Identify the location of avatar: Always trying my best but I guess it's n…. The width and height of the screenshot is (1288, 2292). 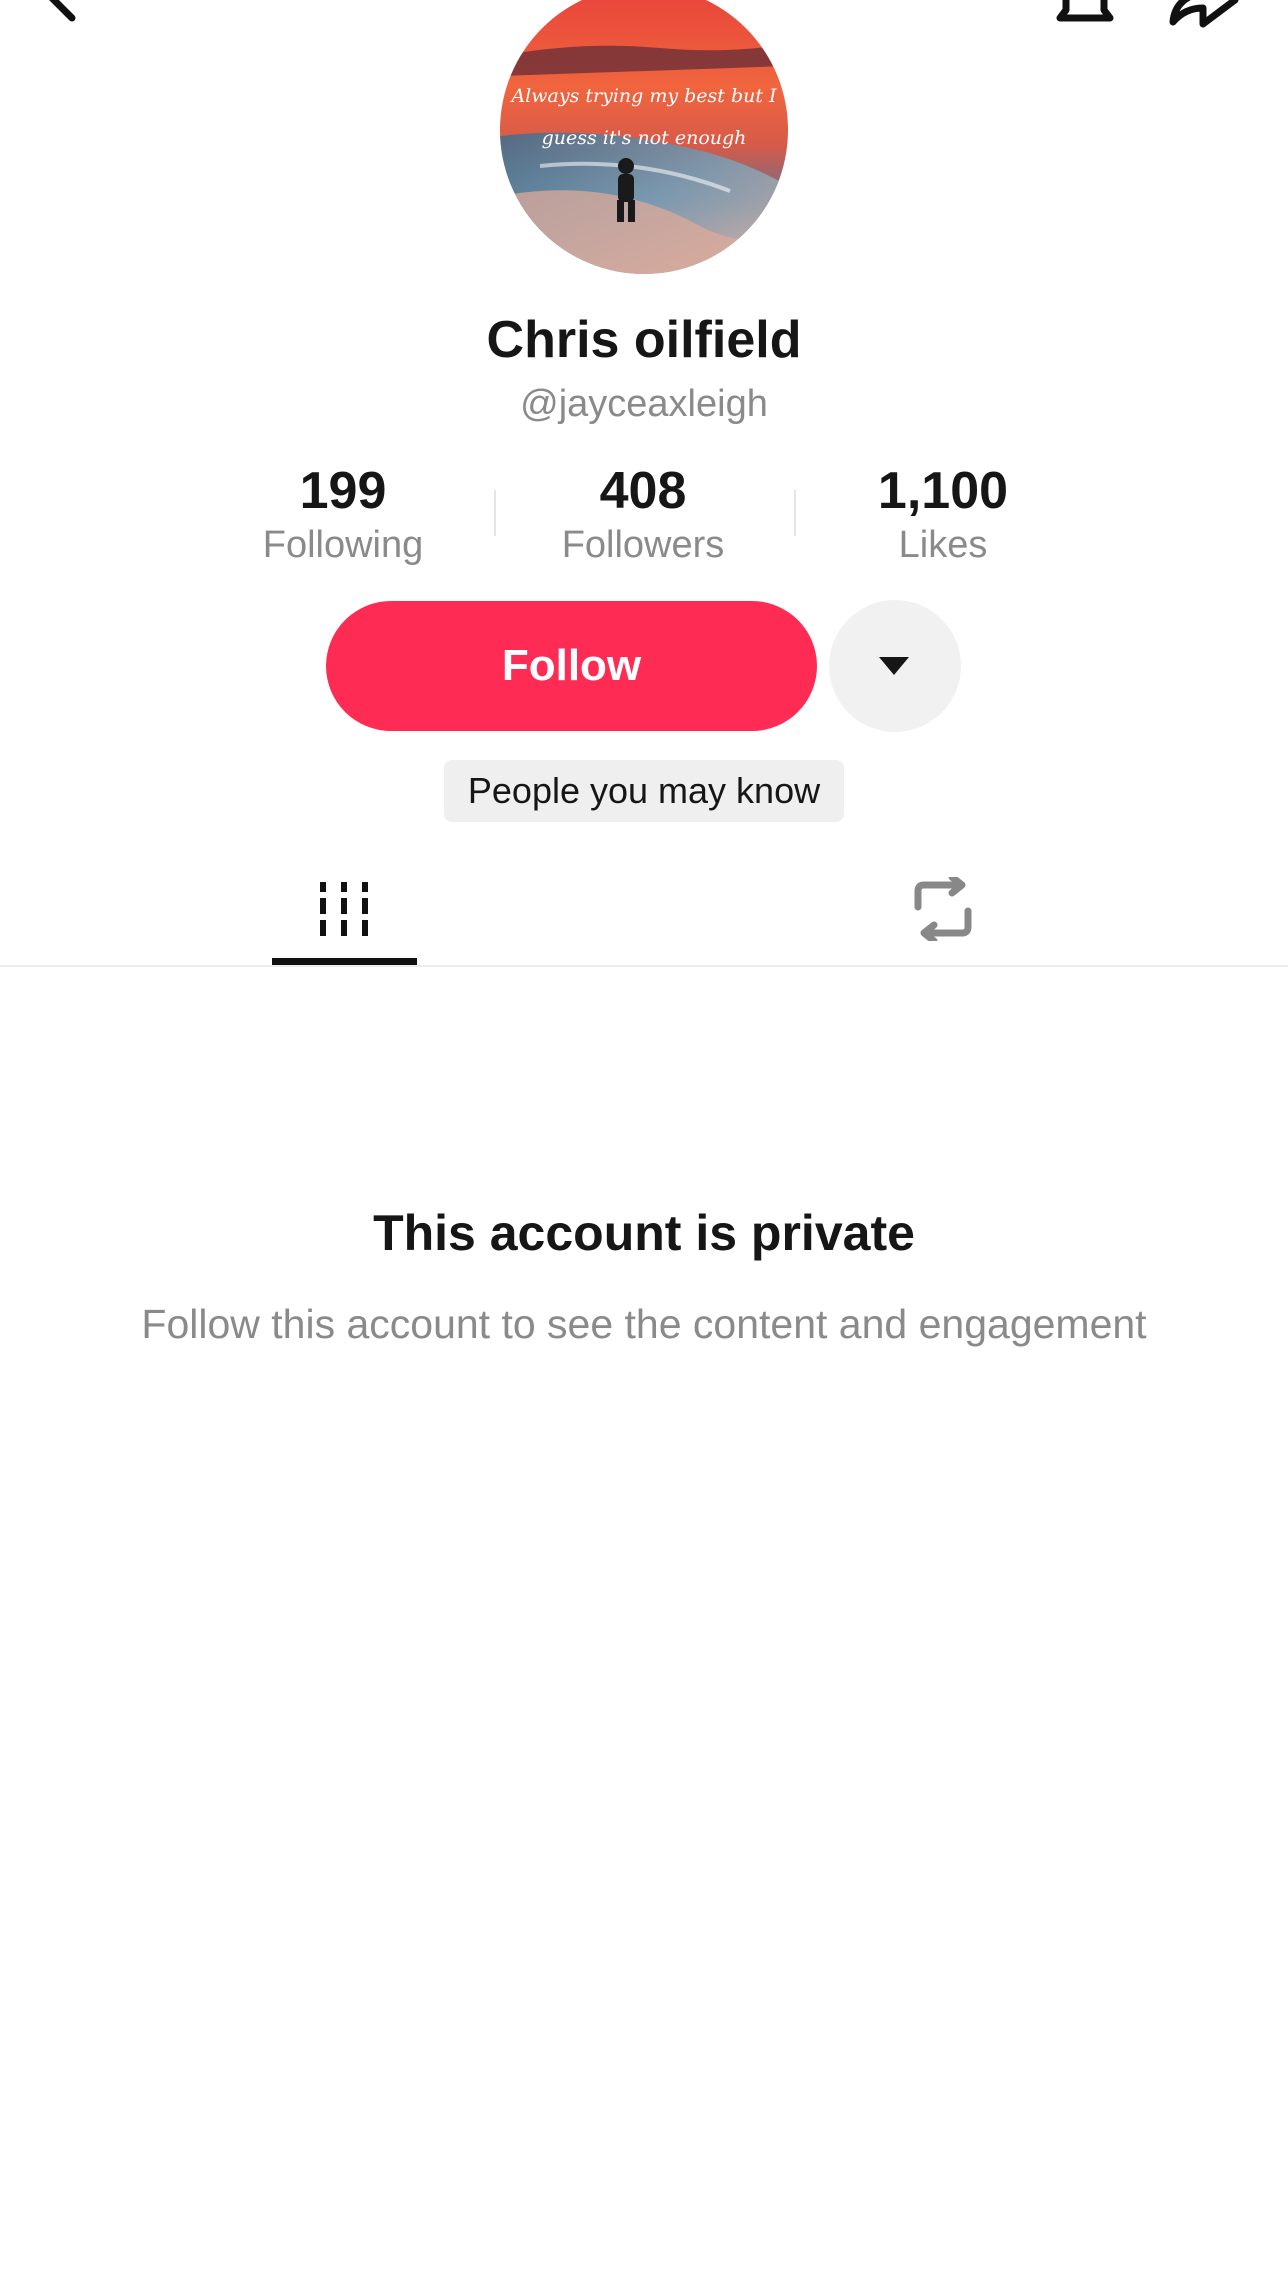
(644, 137).